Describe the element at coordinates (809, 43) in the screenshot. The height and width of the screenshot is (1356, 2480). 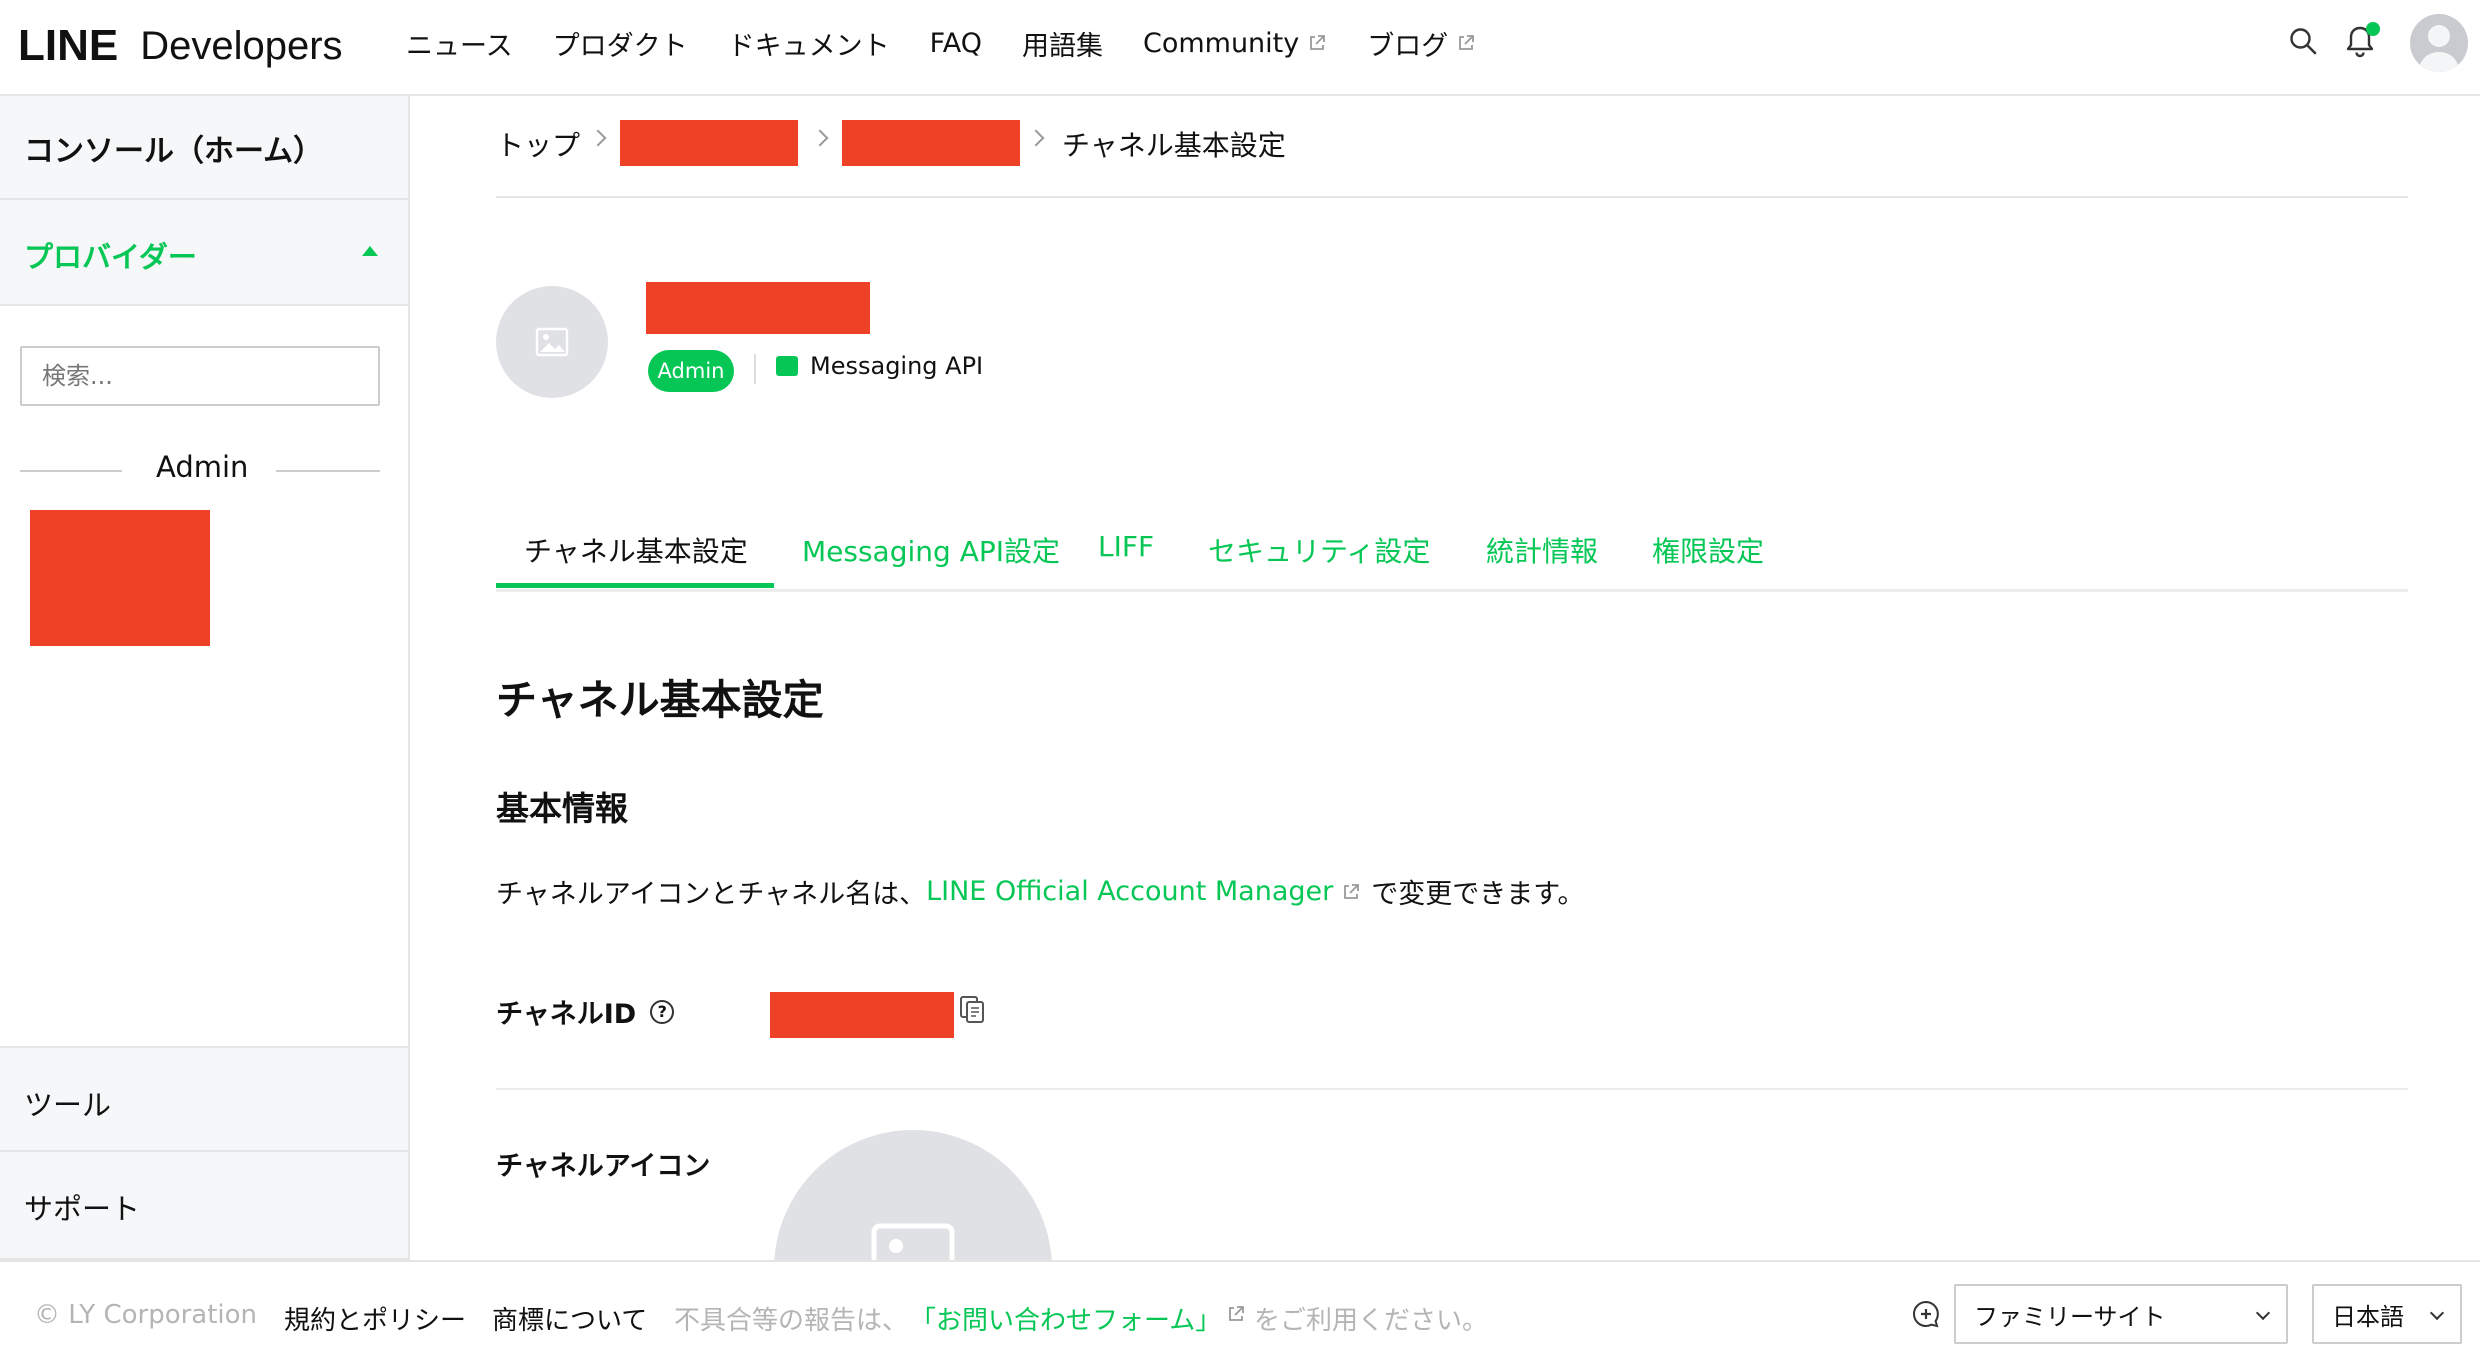
I see `nav-documents: ドキュメント` at that location.